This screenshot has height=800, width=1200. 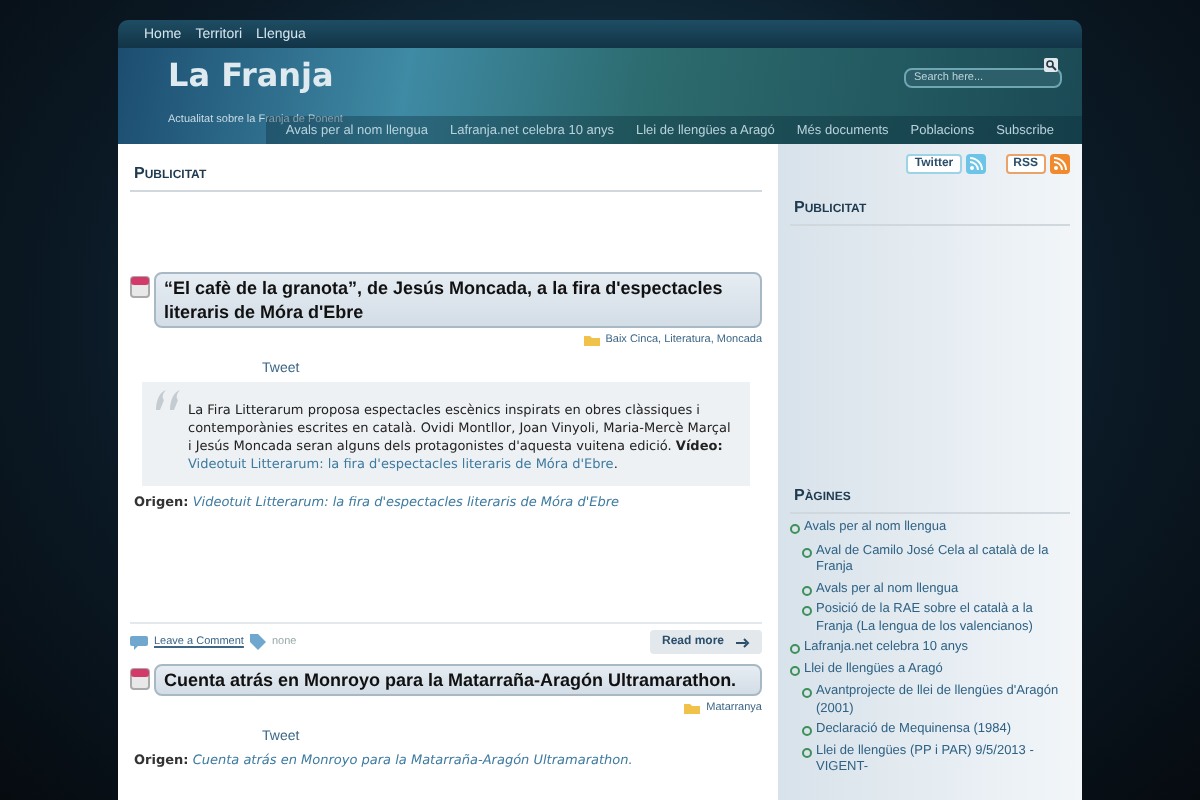 I want to click on post-title: Cuenta atrás en Monroyo para la Matarraña-Aragón Ultramarathon., so click(x=458, y=680).